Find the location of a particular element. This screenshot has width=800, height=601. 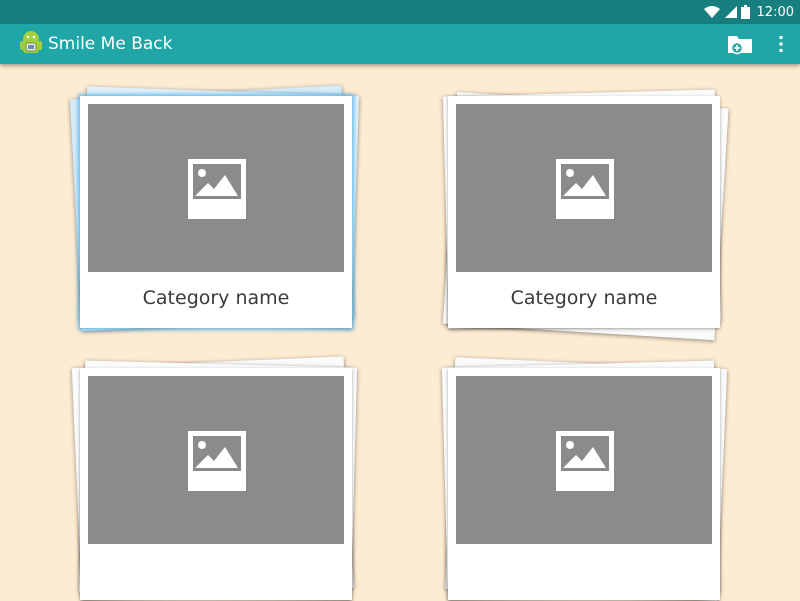

status-icons: 12:00 is located at coordinates (748, 12).